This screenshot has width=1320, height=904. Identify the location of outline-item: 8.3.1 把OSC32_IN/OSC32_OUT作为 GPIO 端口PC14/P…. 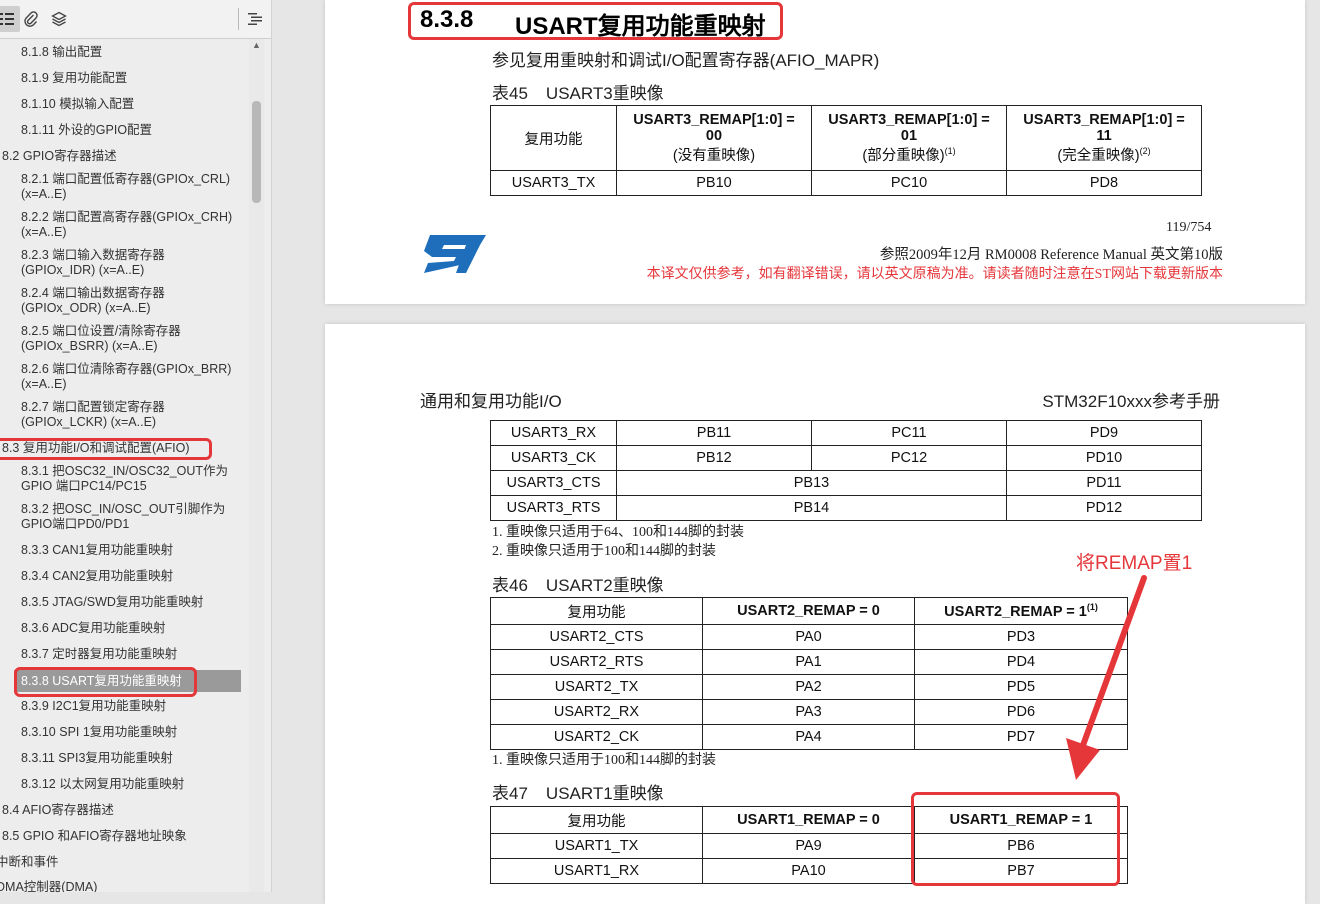
(122, 479).